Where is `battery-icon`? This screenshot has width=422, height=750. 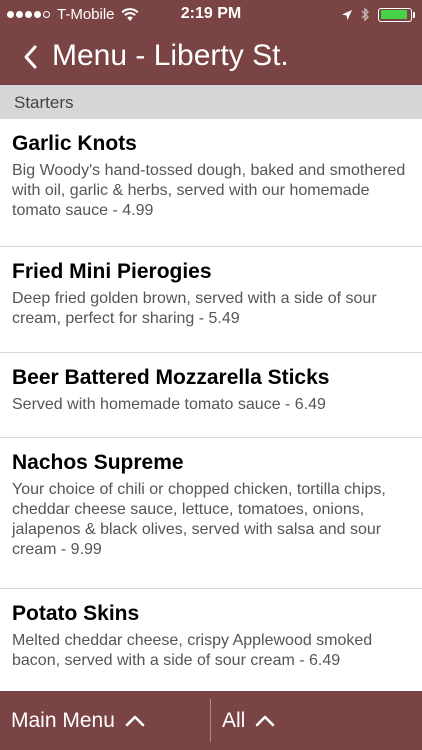
battery-icon is located at coordinates (395, 14).